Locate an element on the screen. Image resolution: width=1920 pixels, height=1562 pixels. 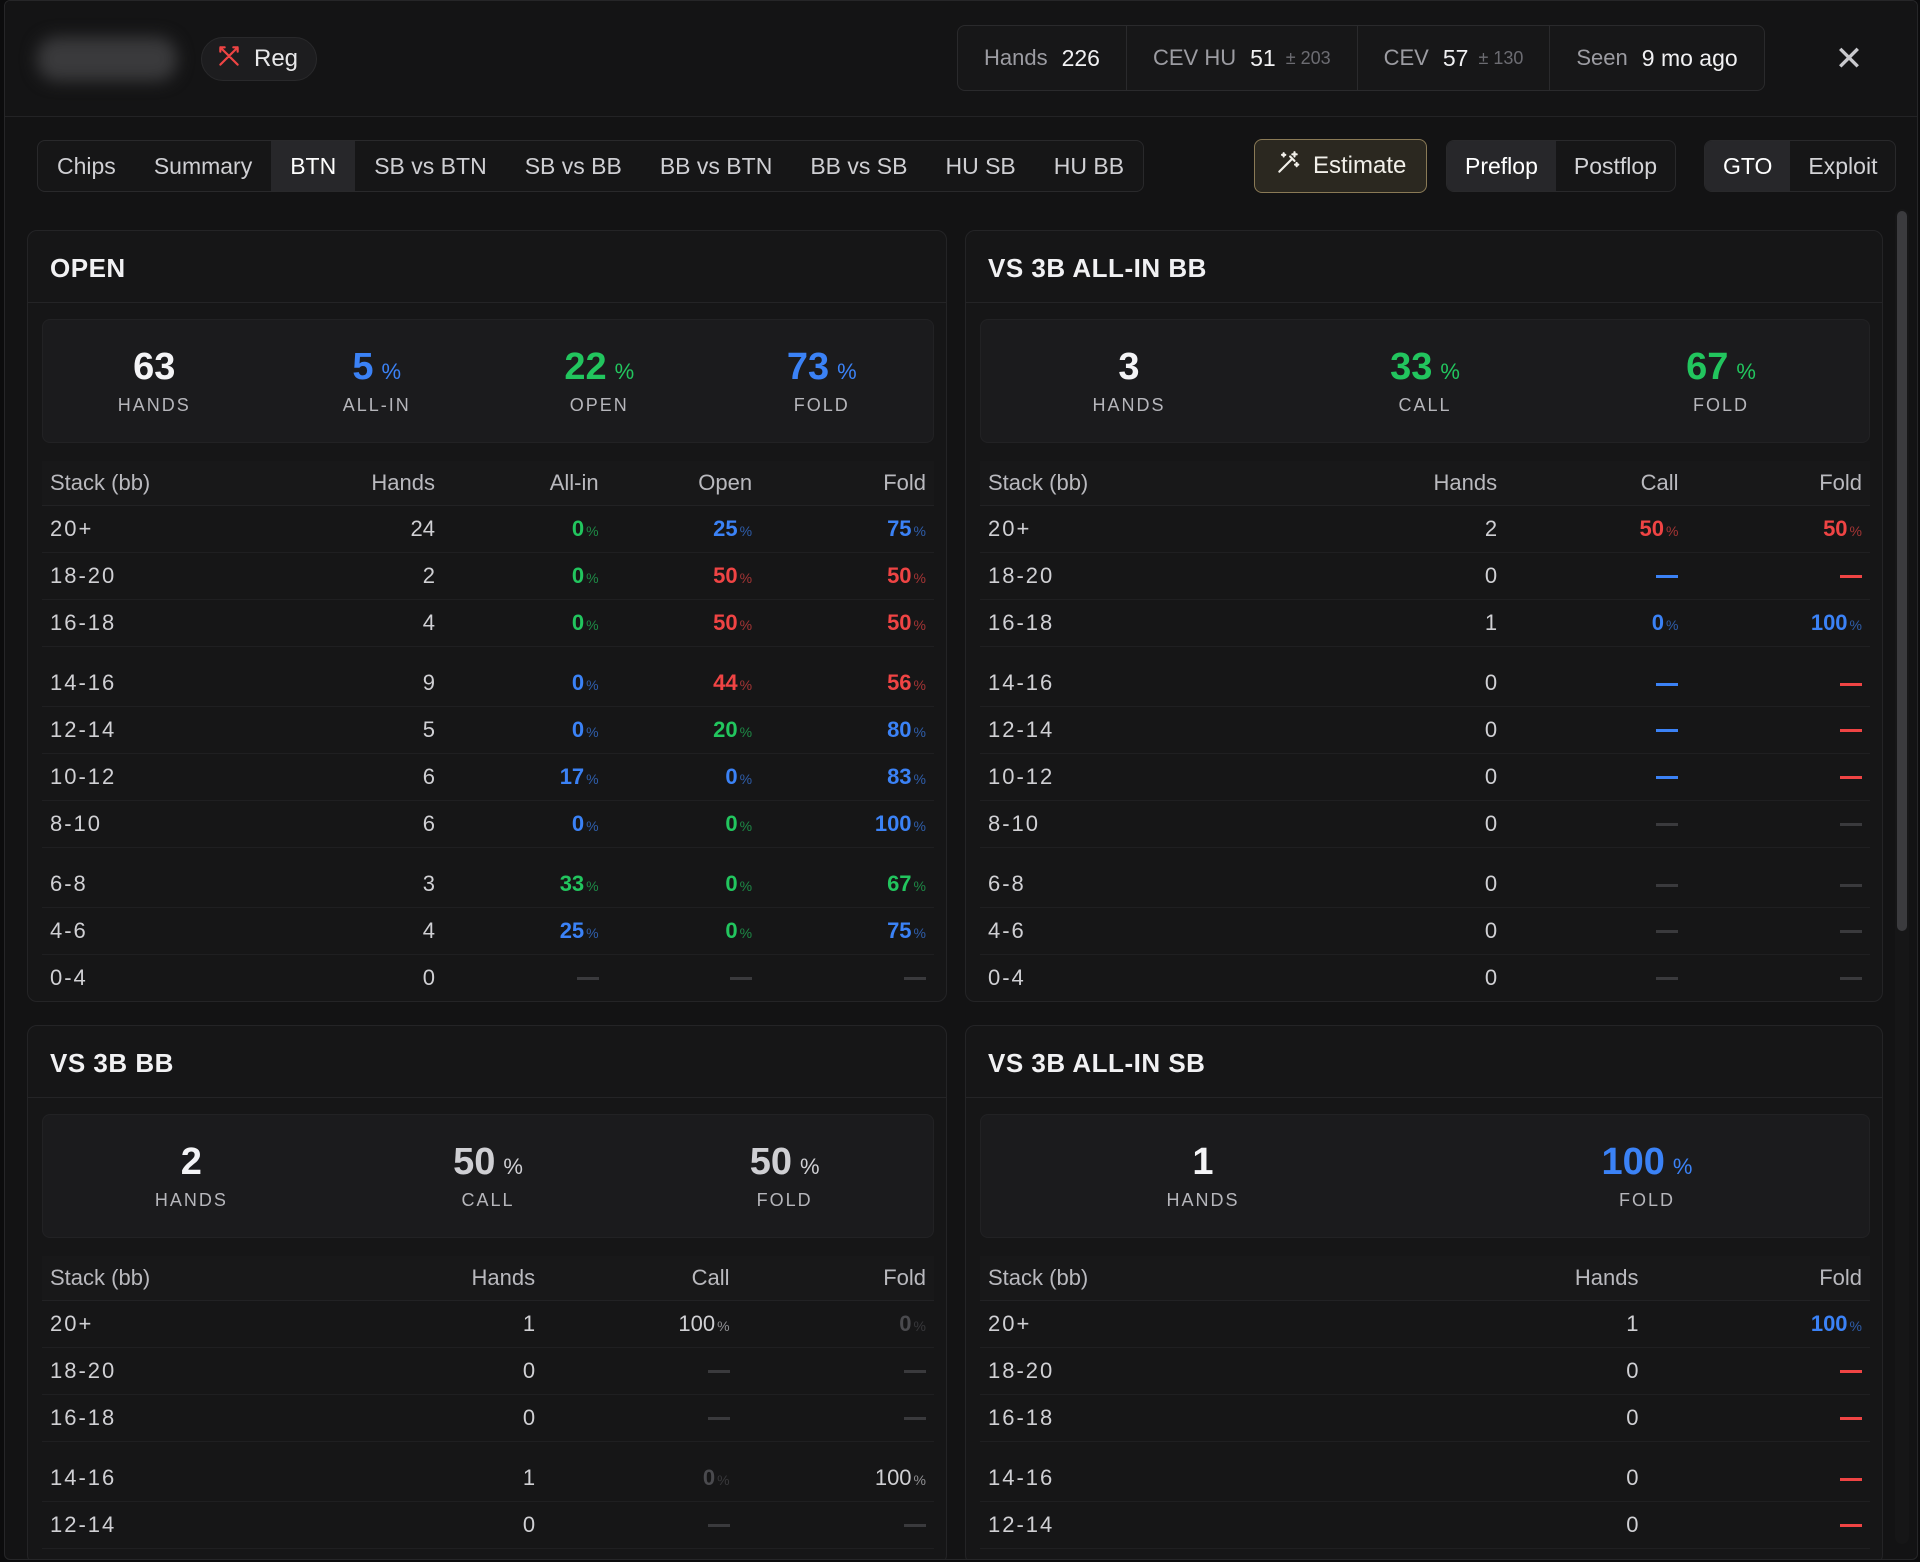
table-cell: 44% is located at coordinates (683, 676).